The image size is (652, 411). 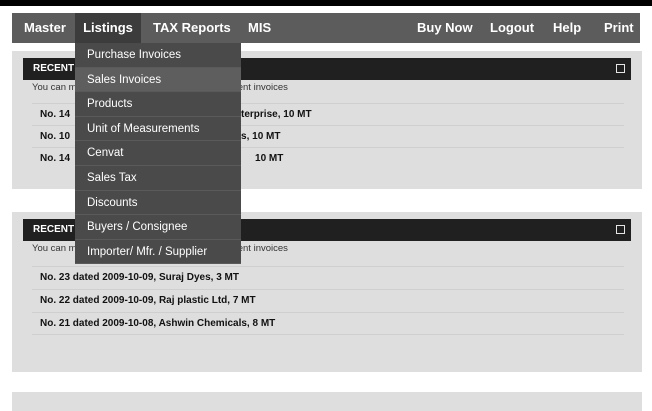 I want to click on menu-item-discounts: Discounts, so click(x=158, y=203).